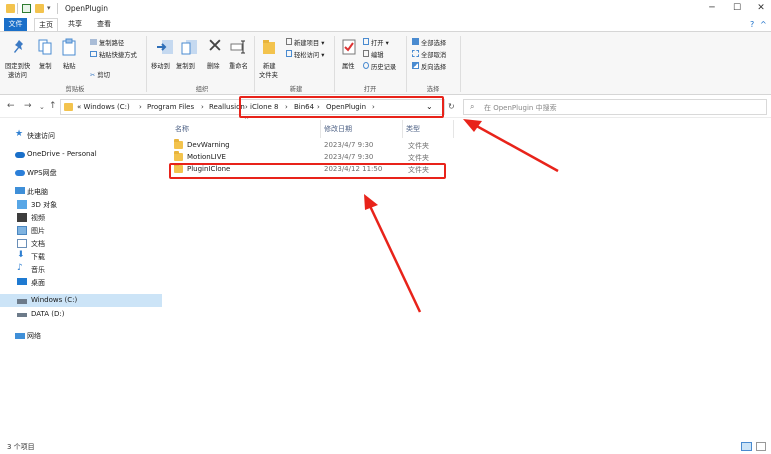  Describe the element at coordinates (515, 147) in the screenshot. I see `annotation-arrow-address` at that location.